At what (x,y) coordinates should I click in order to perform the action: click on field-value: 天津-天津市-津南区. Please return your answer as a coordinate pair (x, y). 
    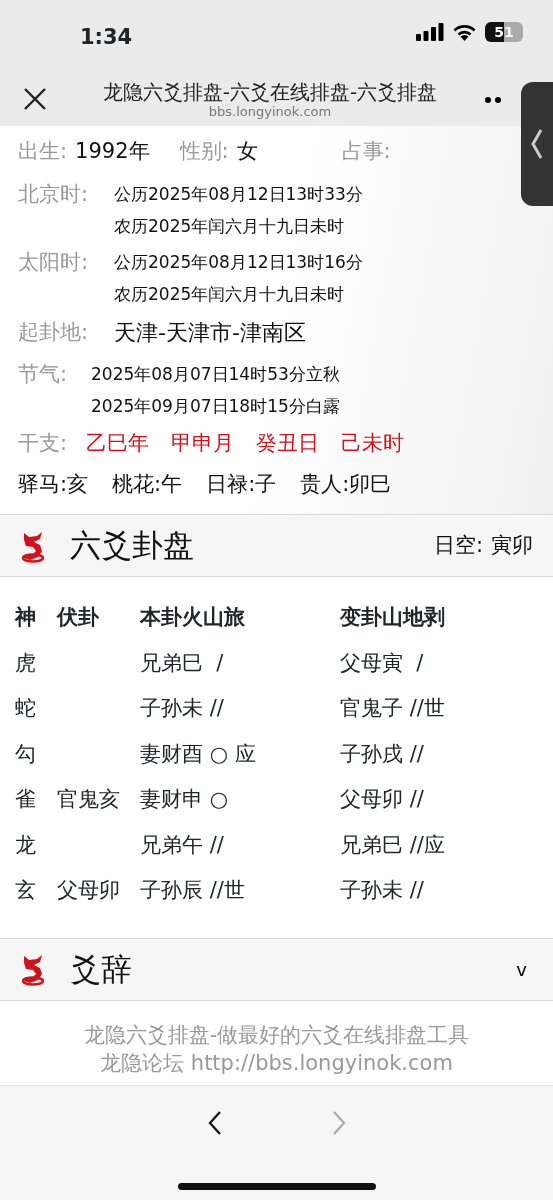
    Looking at the image, I should click on (210, 333).